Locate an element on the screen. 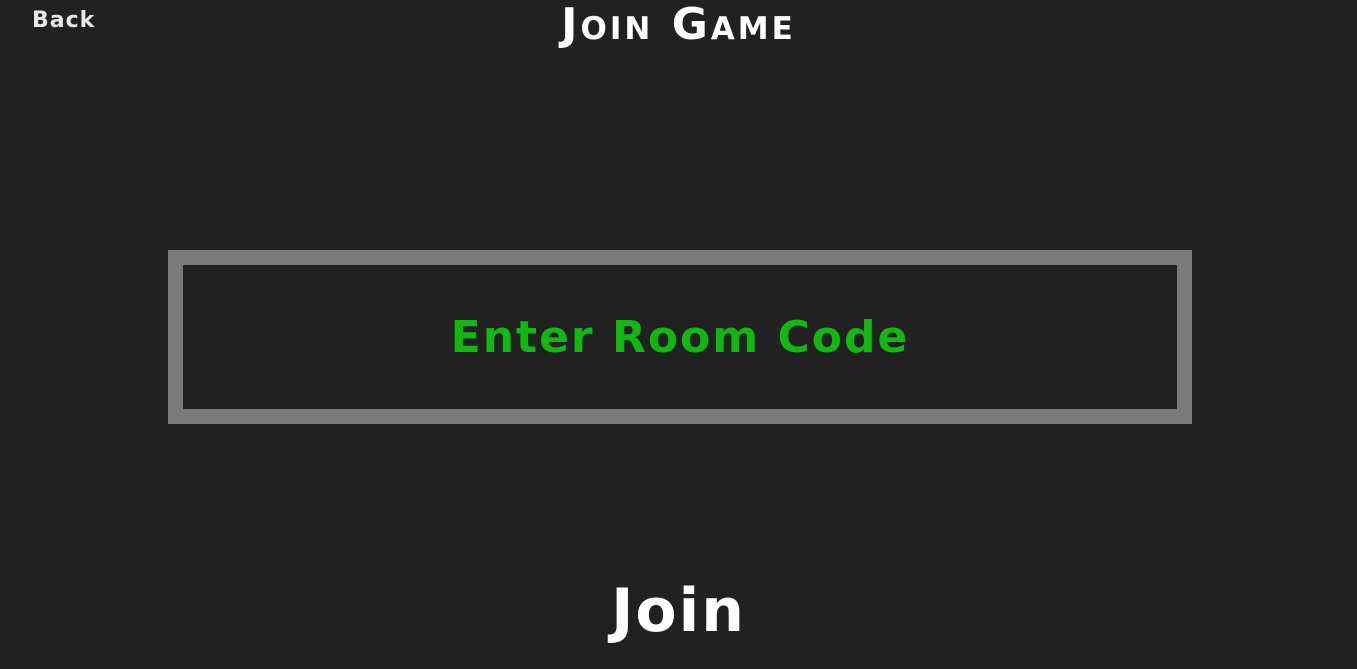  join-button: Join is located at coordinates (678, 611).